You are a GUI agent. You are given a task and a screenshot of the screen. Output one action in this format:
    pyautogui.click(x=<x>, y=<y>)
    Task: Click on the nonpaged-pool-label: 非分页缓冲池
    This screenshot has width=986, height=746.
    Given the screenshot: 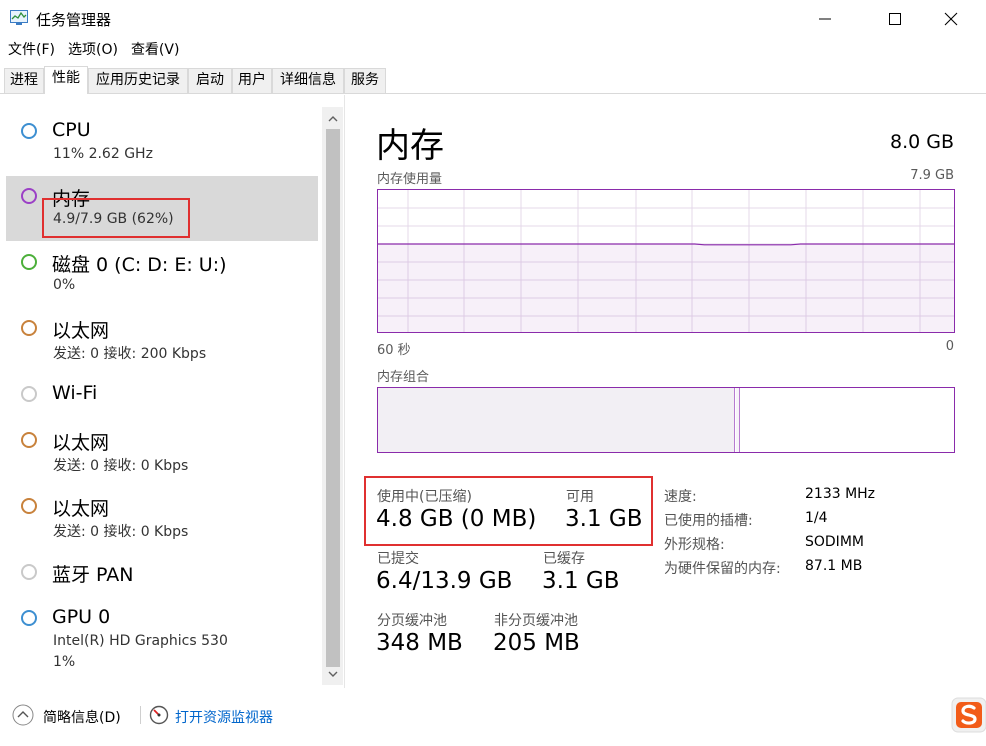 What is the action you would take?
    pyautogui.click(x=536, y=621)
    